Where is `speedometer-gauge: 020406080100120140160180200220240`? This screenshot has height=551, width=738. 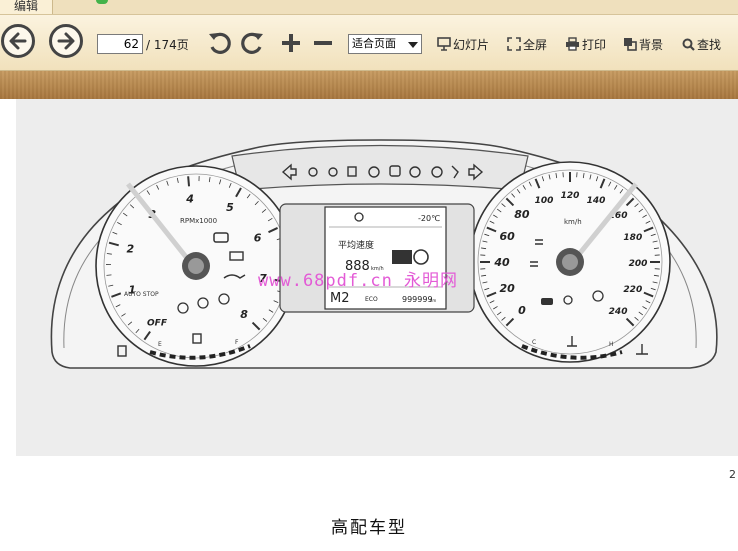
speedometer-gauge: 020406080100120140160180200220240 is located at coordinates (570, 262).